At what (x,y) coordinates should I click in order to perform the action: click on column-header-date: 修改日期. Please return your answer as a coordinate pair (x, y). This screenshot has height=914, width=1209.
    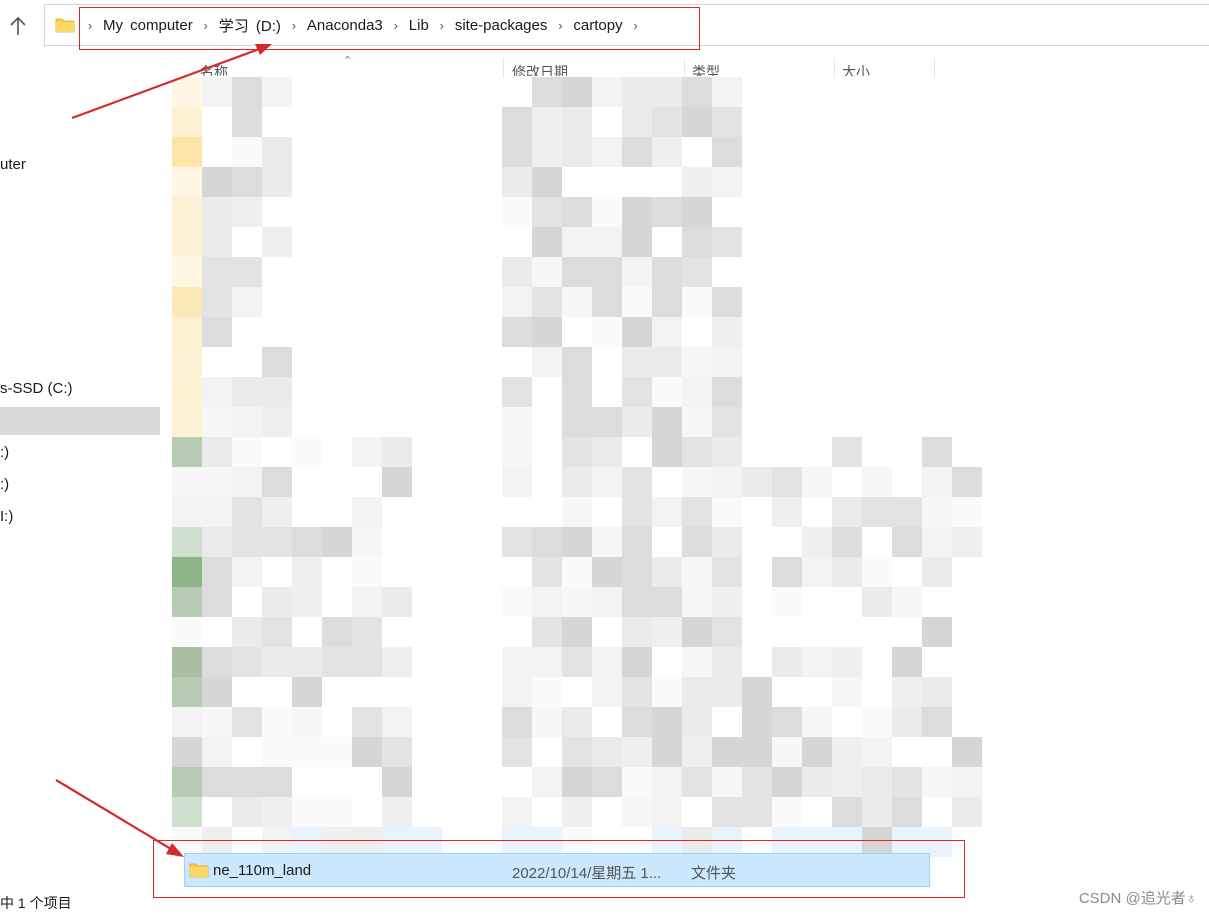
    Looking at the image, I should click on (547, 69).